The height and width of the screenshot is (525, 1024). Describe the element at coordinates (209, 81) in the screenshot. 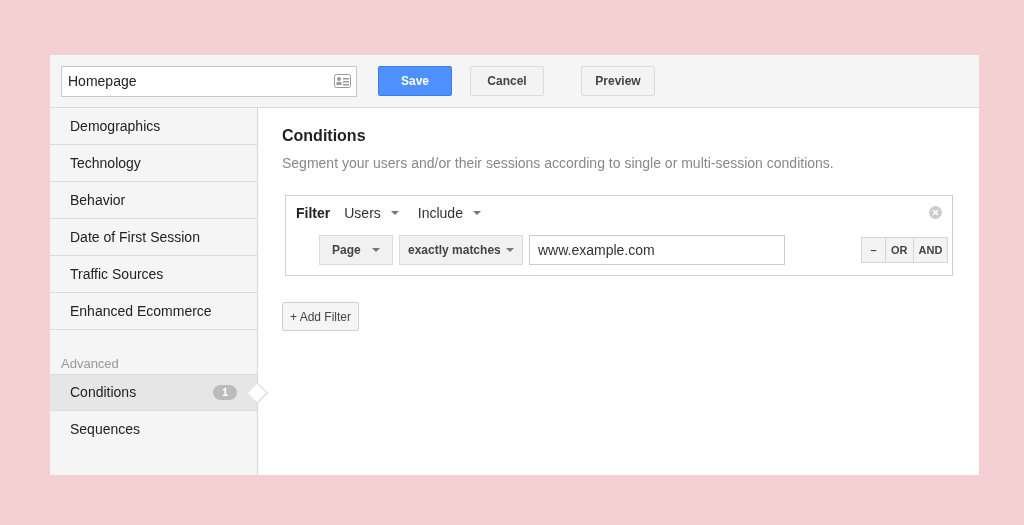

I see `name-field: Homepage` at that location.